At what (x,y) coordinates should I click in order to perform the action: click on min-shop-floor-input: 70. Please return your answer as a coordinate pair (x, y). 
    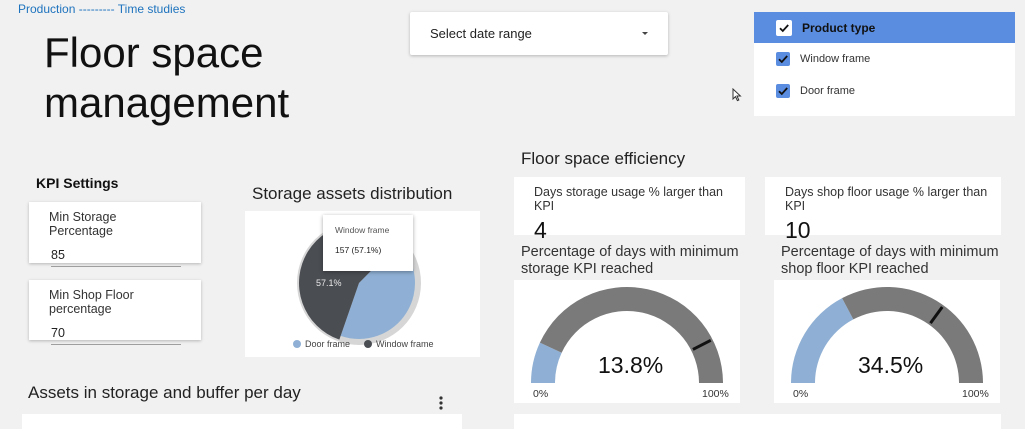
    Looking at the image, I should click on (116, 335).